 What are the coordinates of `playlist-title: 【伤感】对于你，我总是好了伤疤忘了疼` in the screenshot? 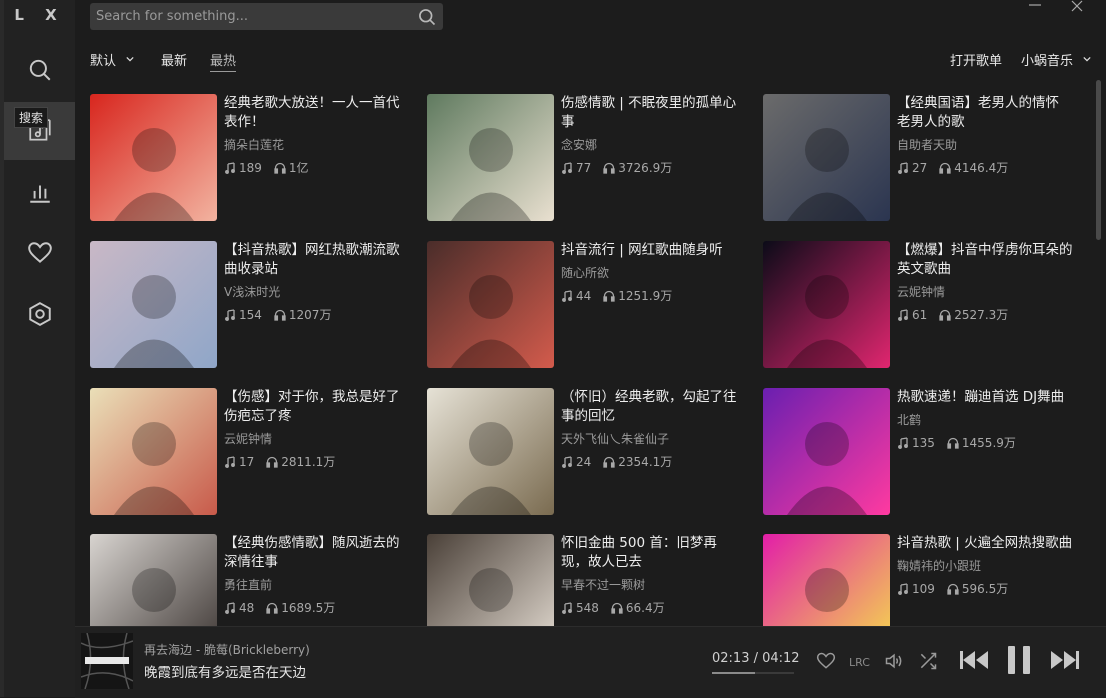 It's located at (312, 407).